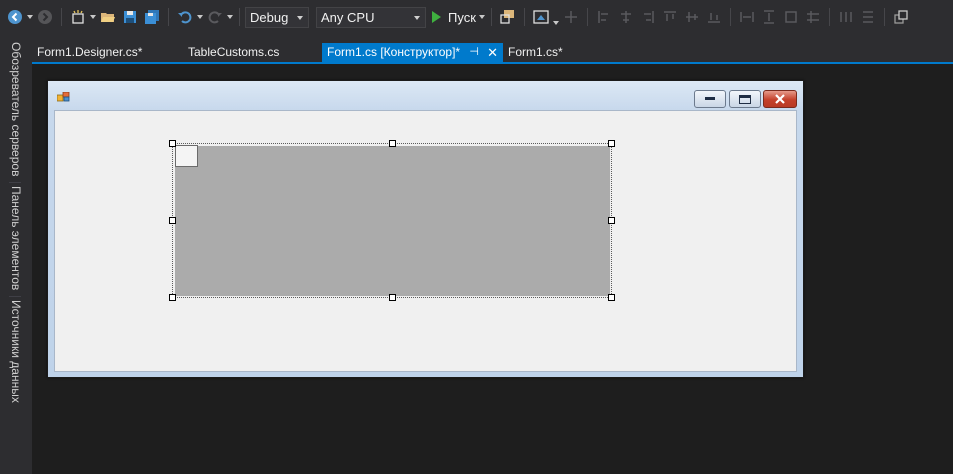  I want to click on save-all-icon, so click(152, 17).